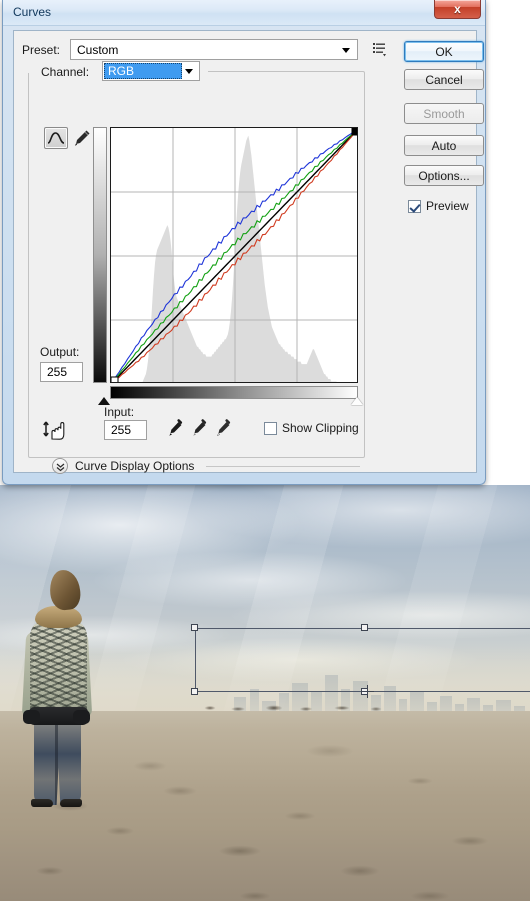 This screenshot has width=530, height=901. What do you see at coordinates (104, 401) in the screenshot?
I see `black-point-slider` at bounding box center [104, 401].